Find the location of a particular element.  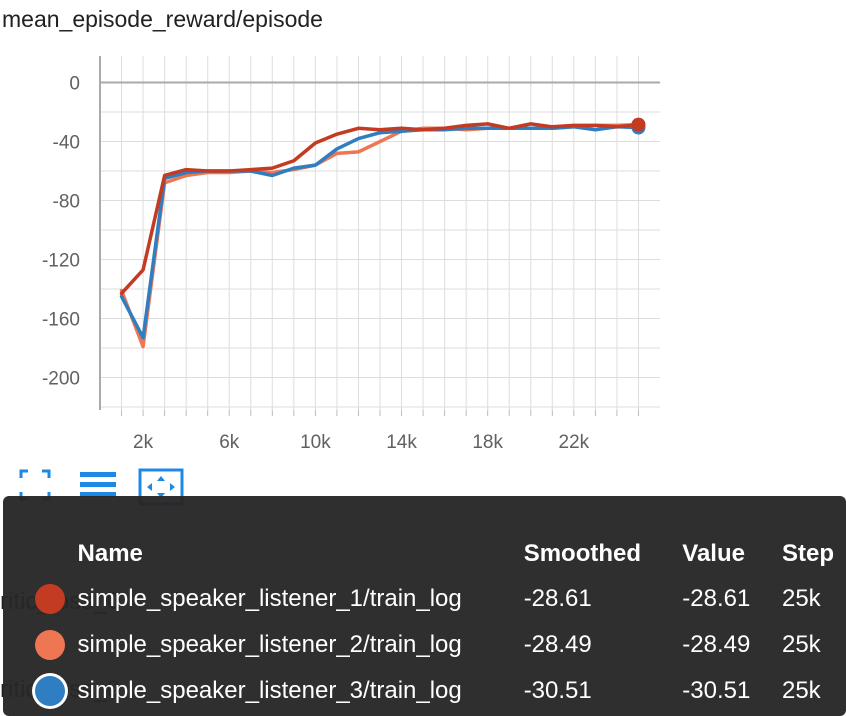

series-value: -28.49 is located at coordinates (716, 644).